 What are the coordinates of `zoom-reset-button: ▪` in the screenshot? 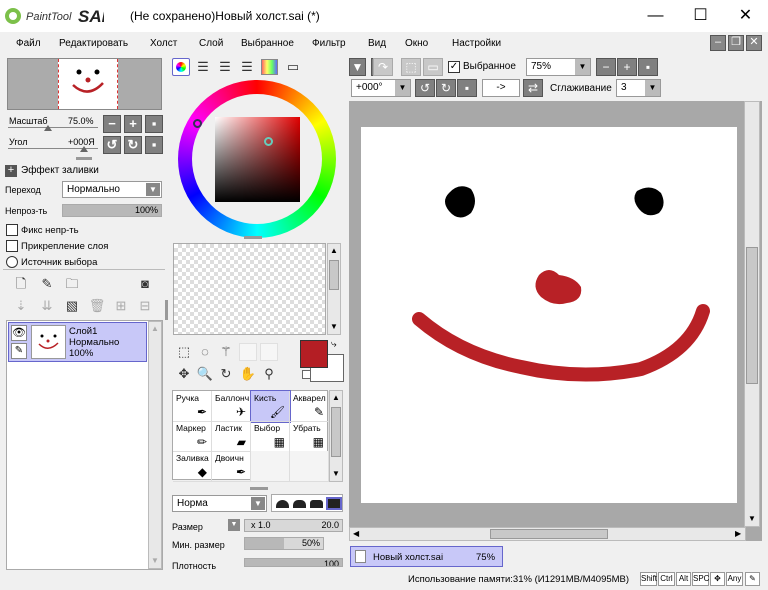 It's located at (154, 124).